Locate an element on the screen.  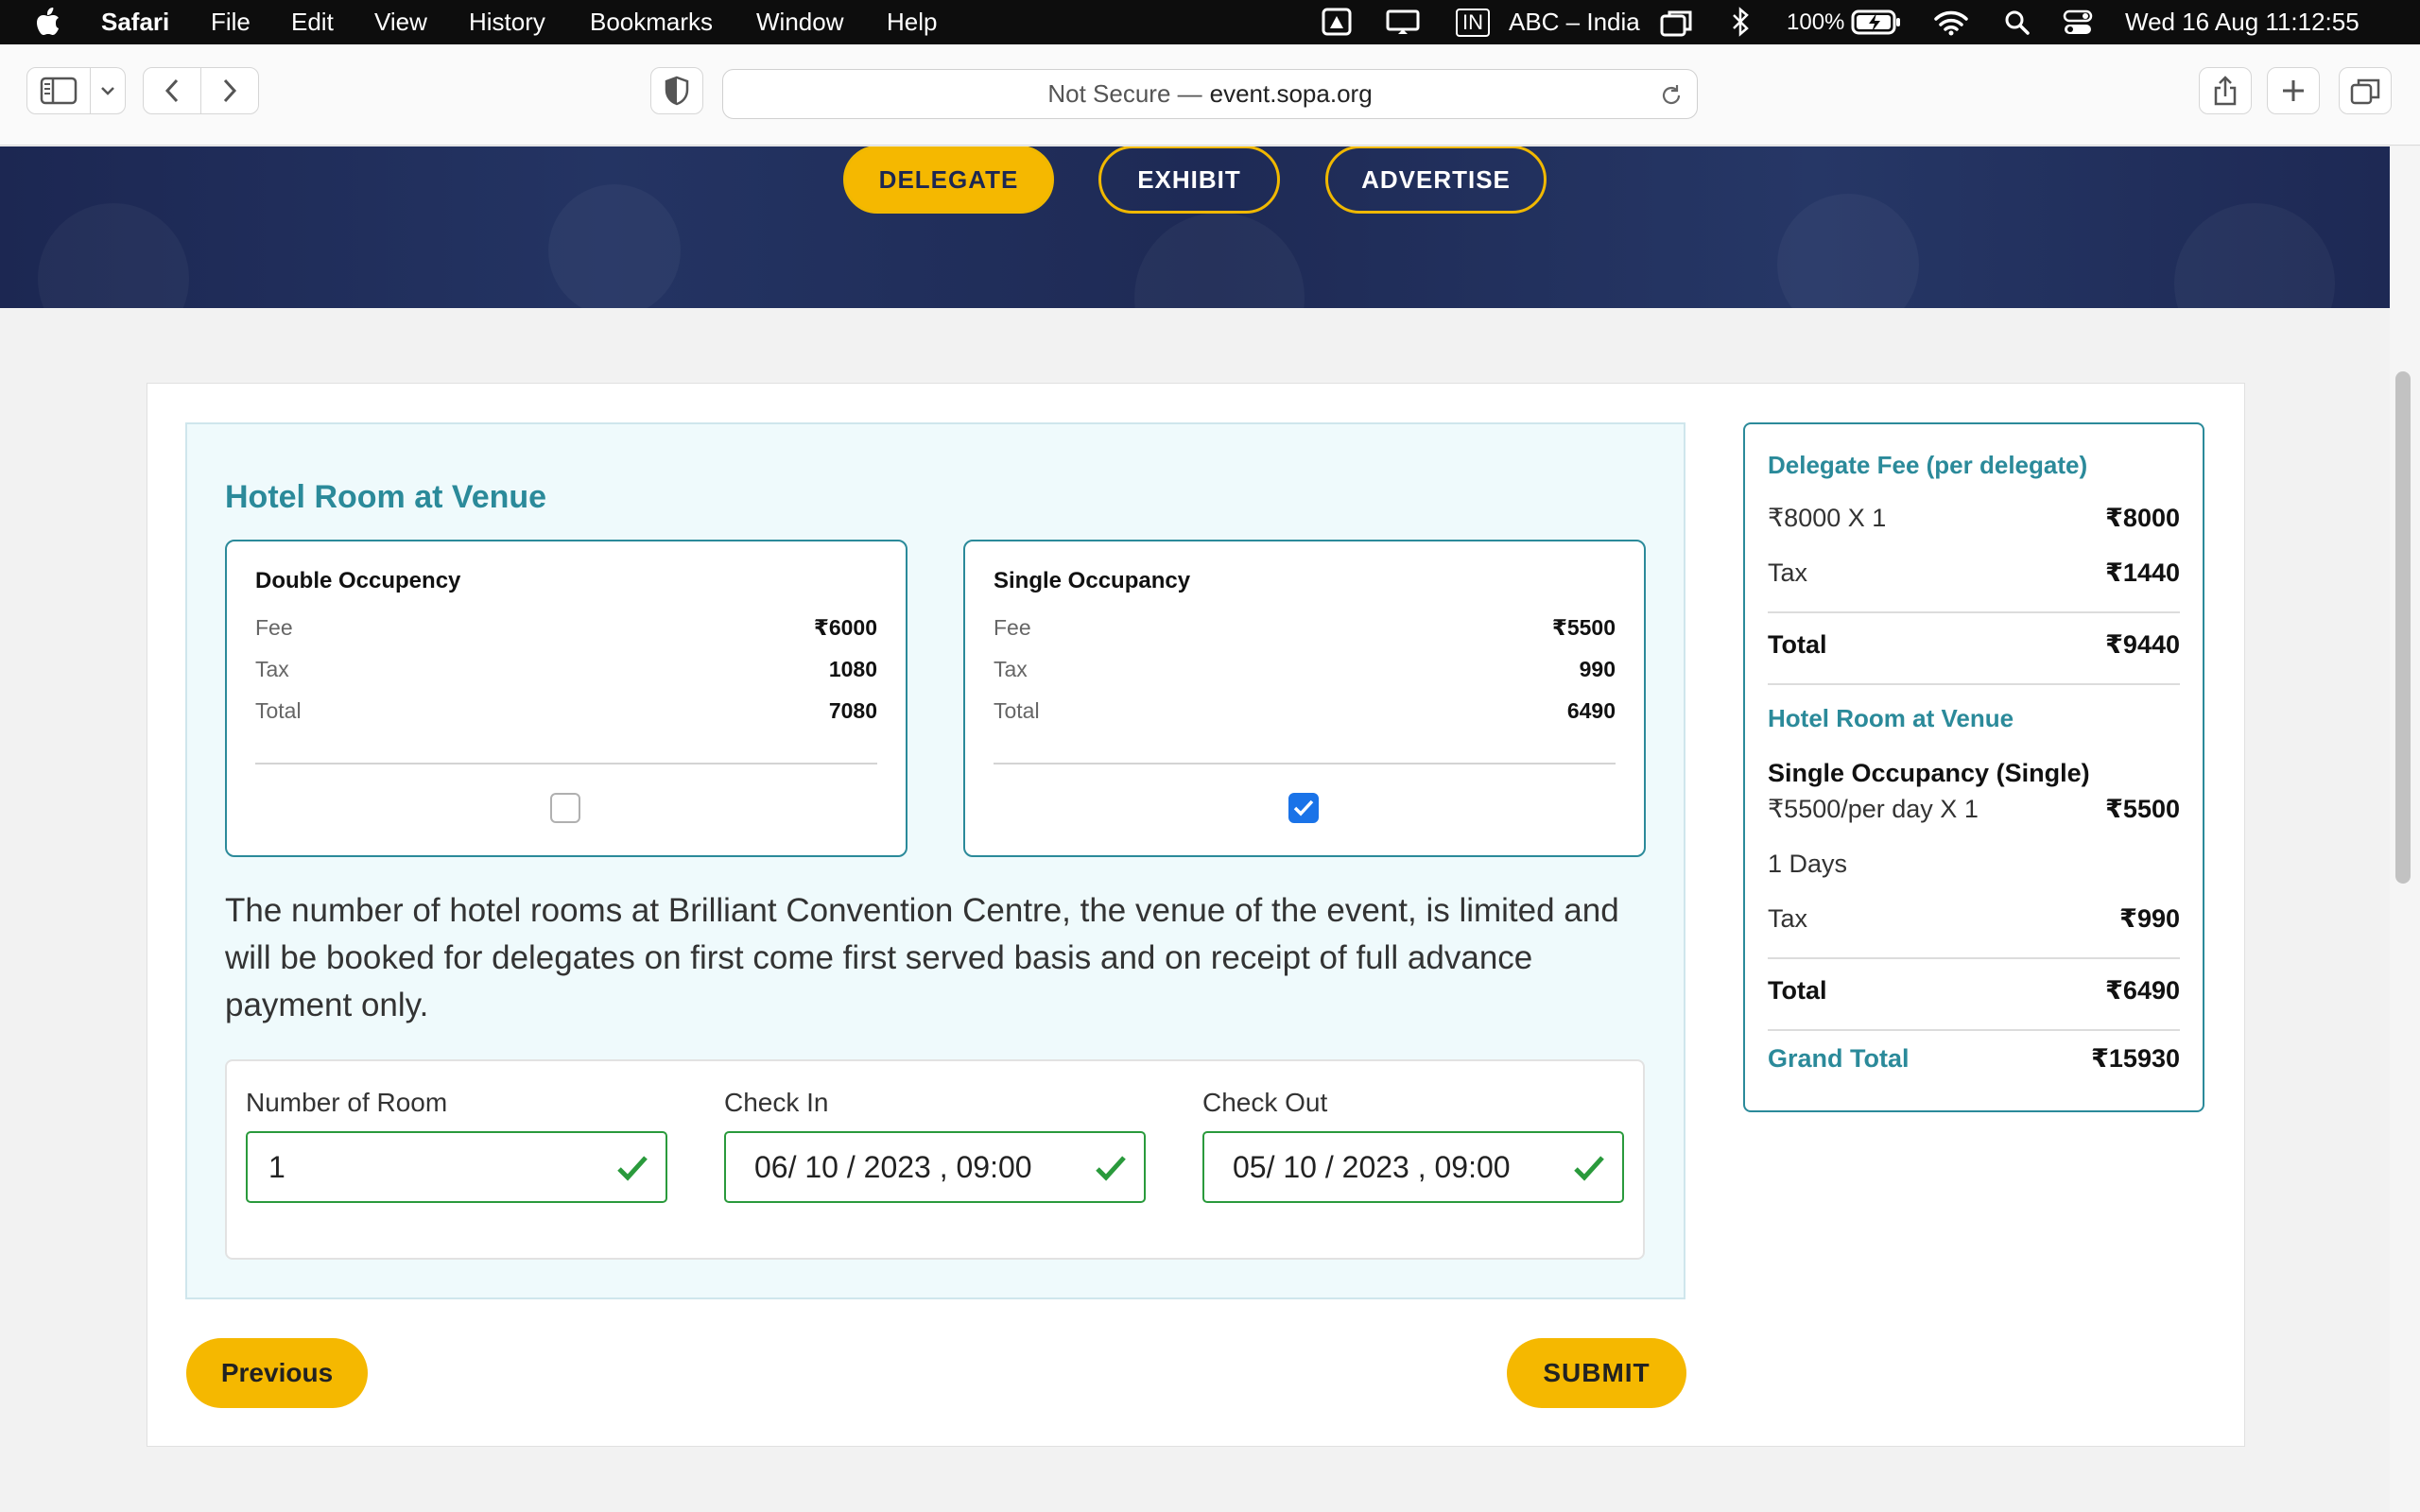
tax-value: 990 is located at coordinates (1597, 669).